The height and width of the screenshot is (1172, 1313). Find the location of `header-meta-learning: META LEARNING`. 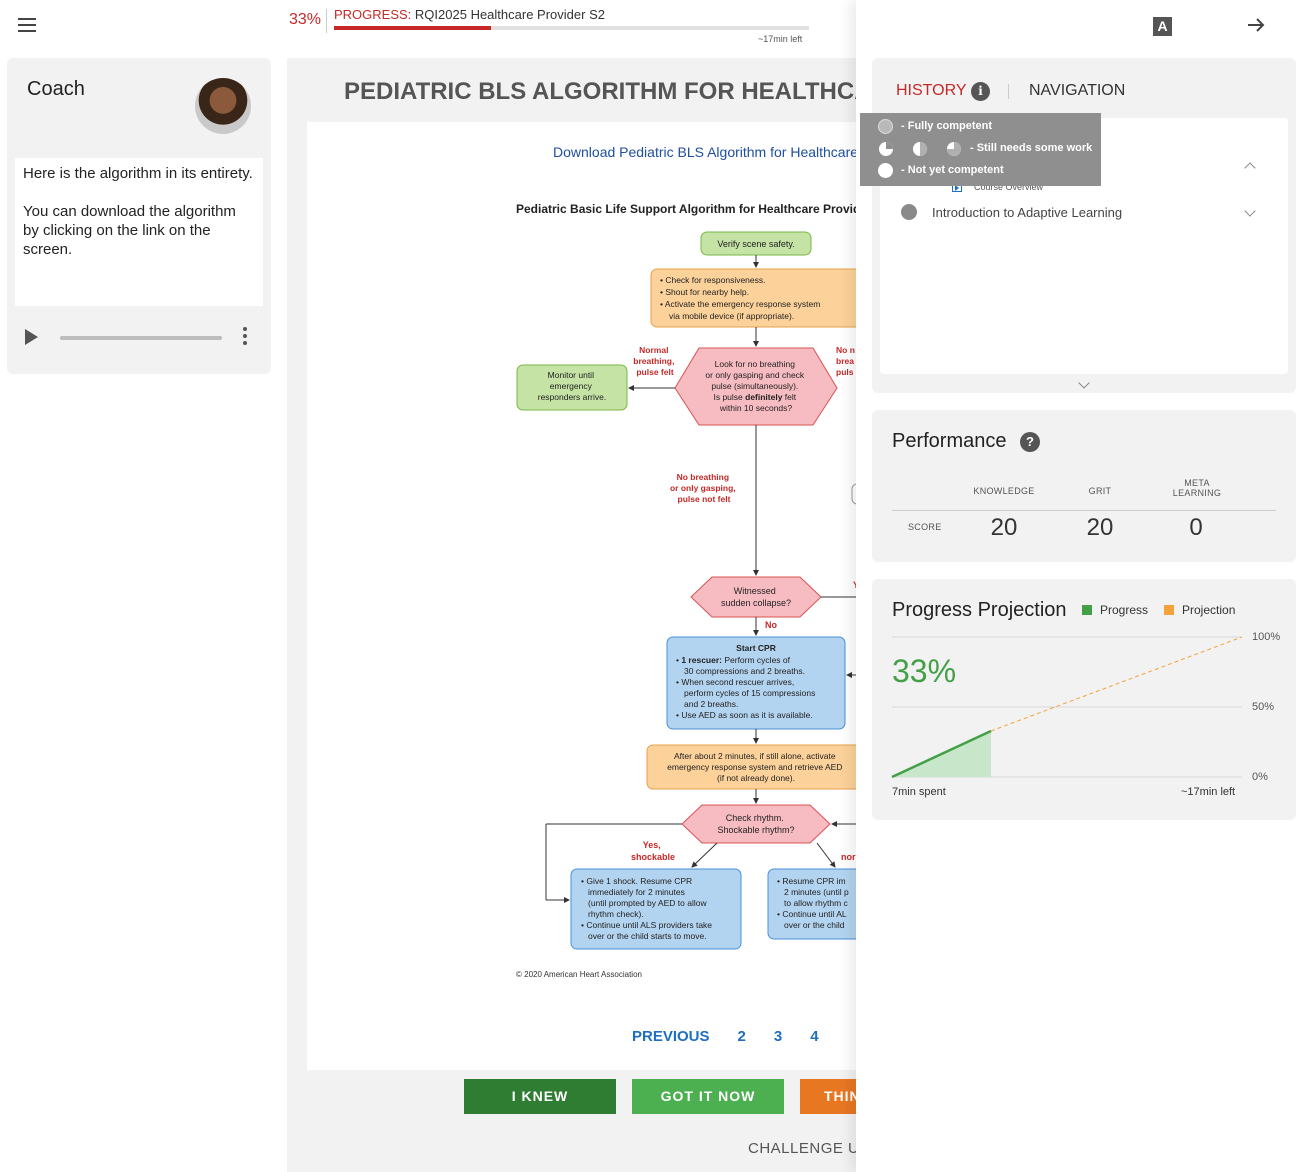

header-meta-learning: META LEARNING is located at coordinates (1197, 488).